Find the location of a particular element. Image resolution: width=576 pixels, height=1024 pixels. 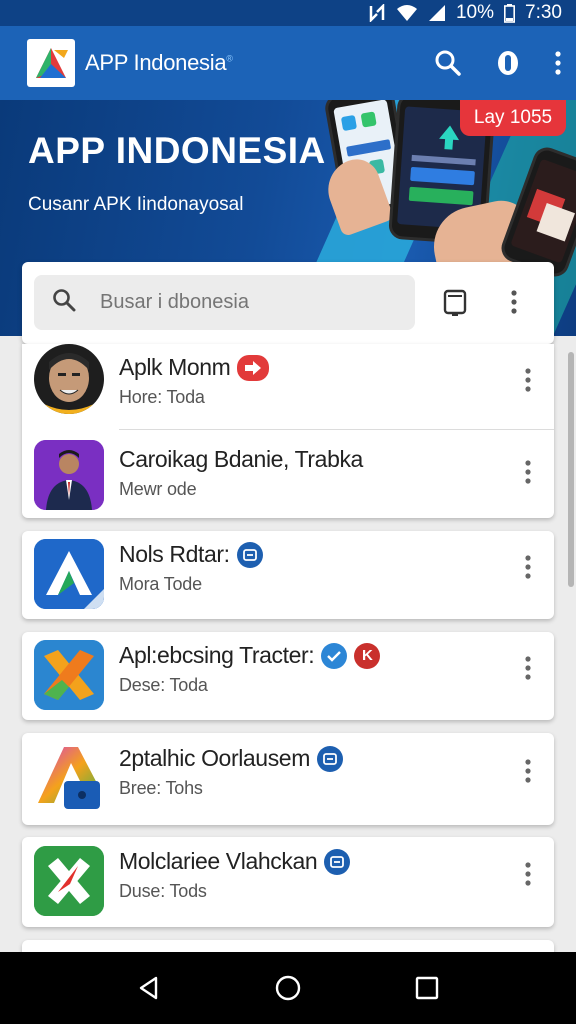

app-card: 2ptalhic Oorlausem Bree: Tohs is located at coordinates (288, 779).